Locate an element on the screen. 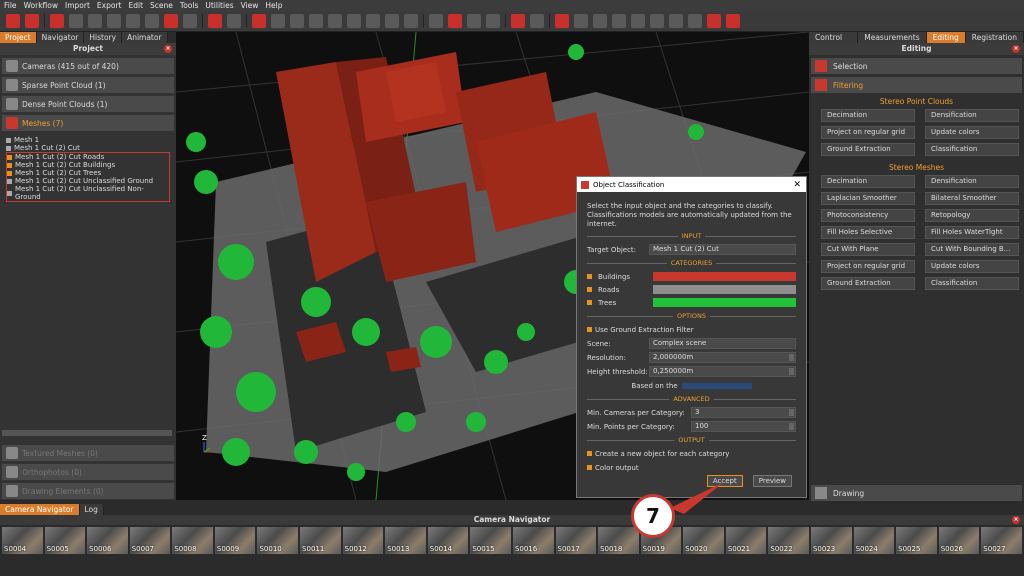 This screenshot has width=1024, height=576. roads-color-swatch is located at coordinates (724, 289).